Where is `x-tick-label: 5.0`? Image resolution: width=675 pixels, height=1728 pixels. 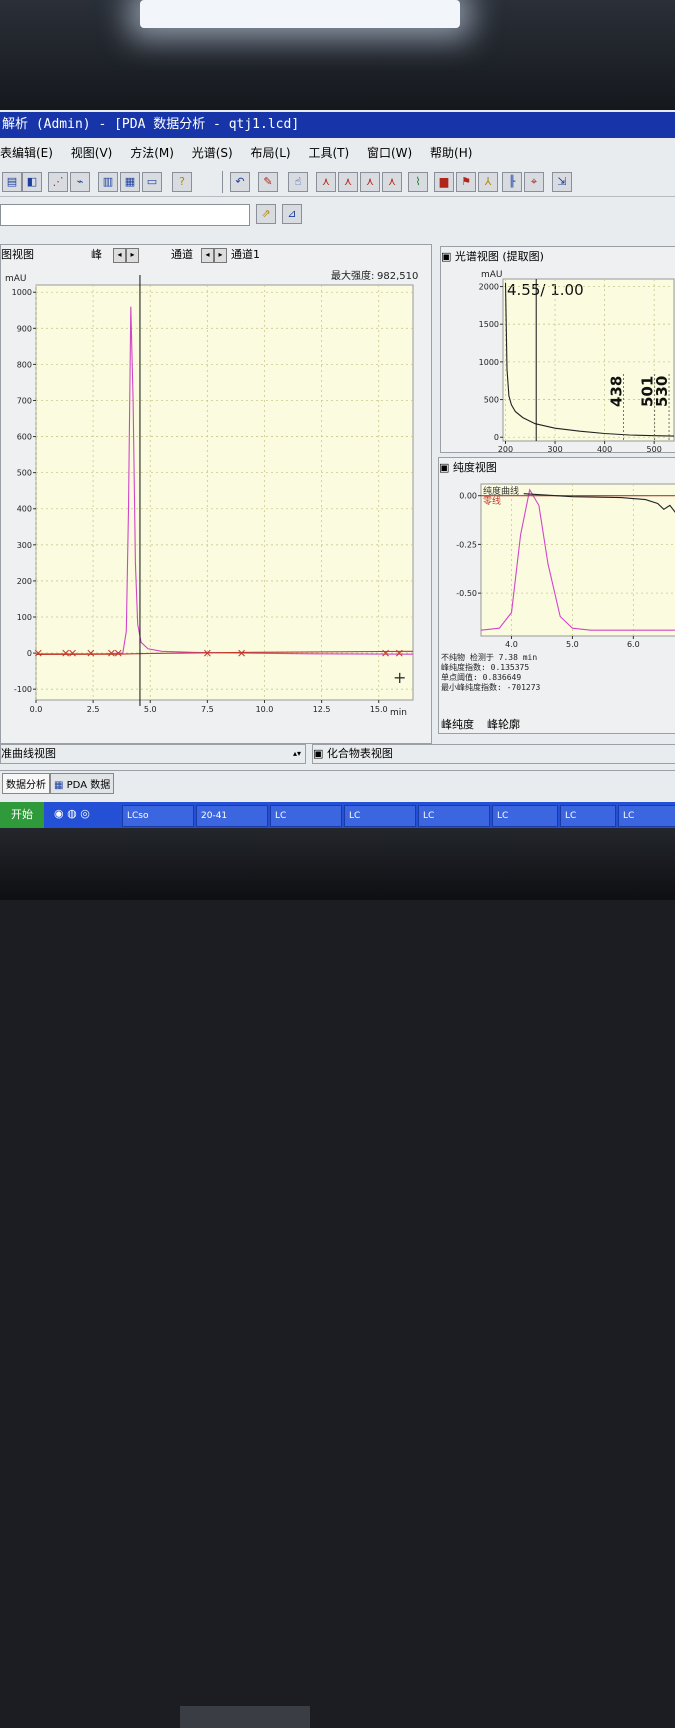
x-tick-label: 5.0 is located at coordinates (572, 644).